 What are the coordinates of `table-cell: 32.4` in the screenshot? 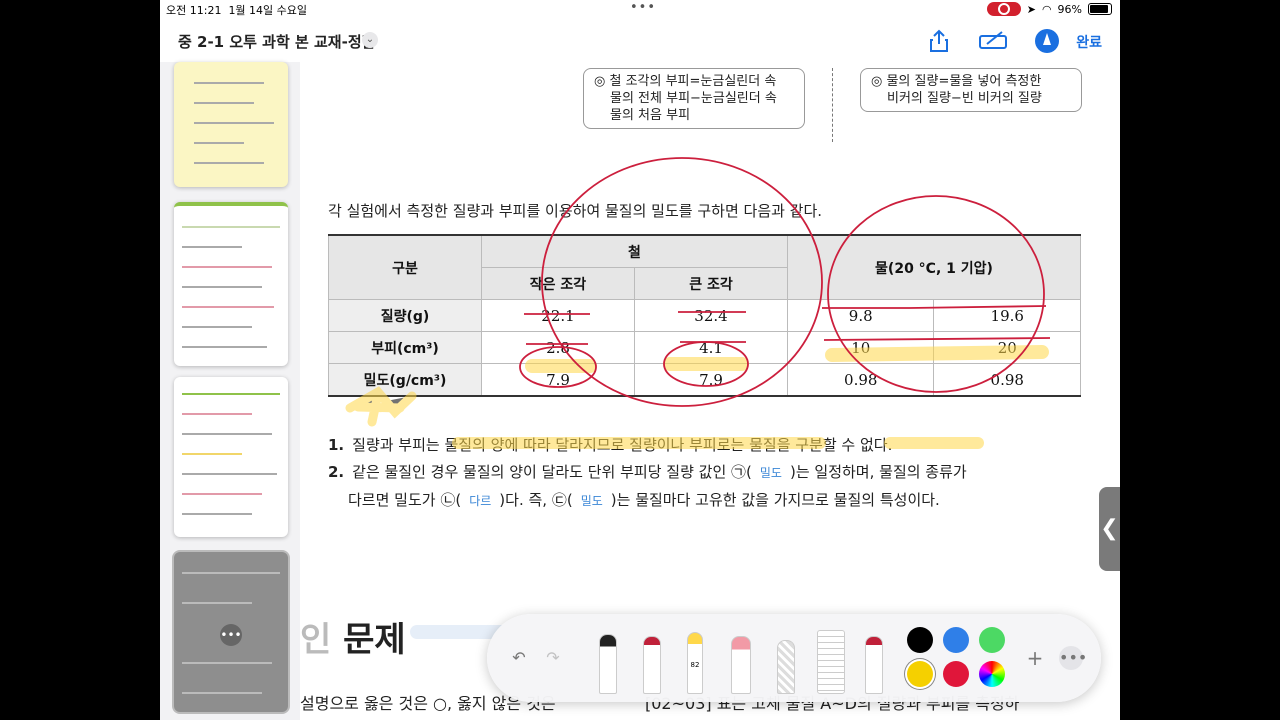 It's located at (711, 315).